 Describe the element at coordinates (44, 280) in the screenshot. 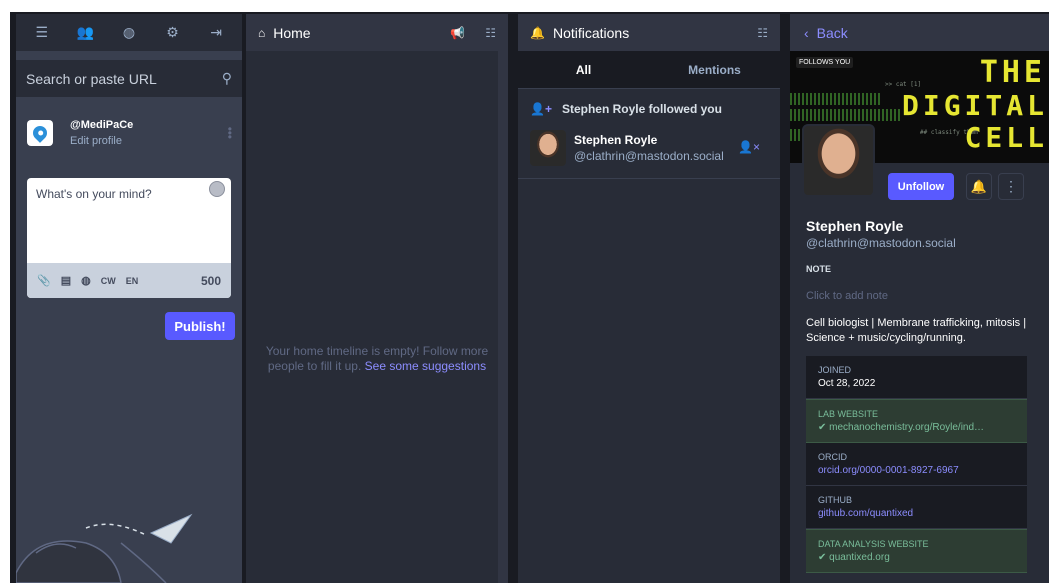

I see `attach-icon: 📎` at that location.